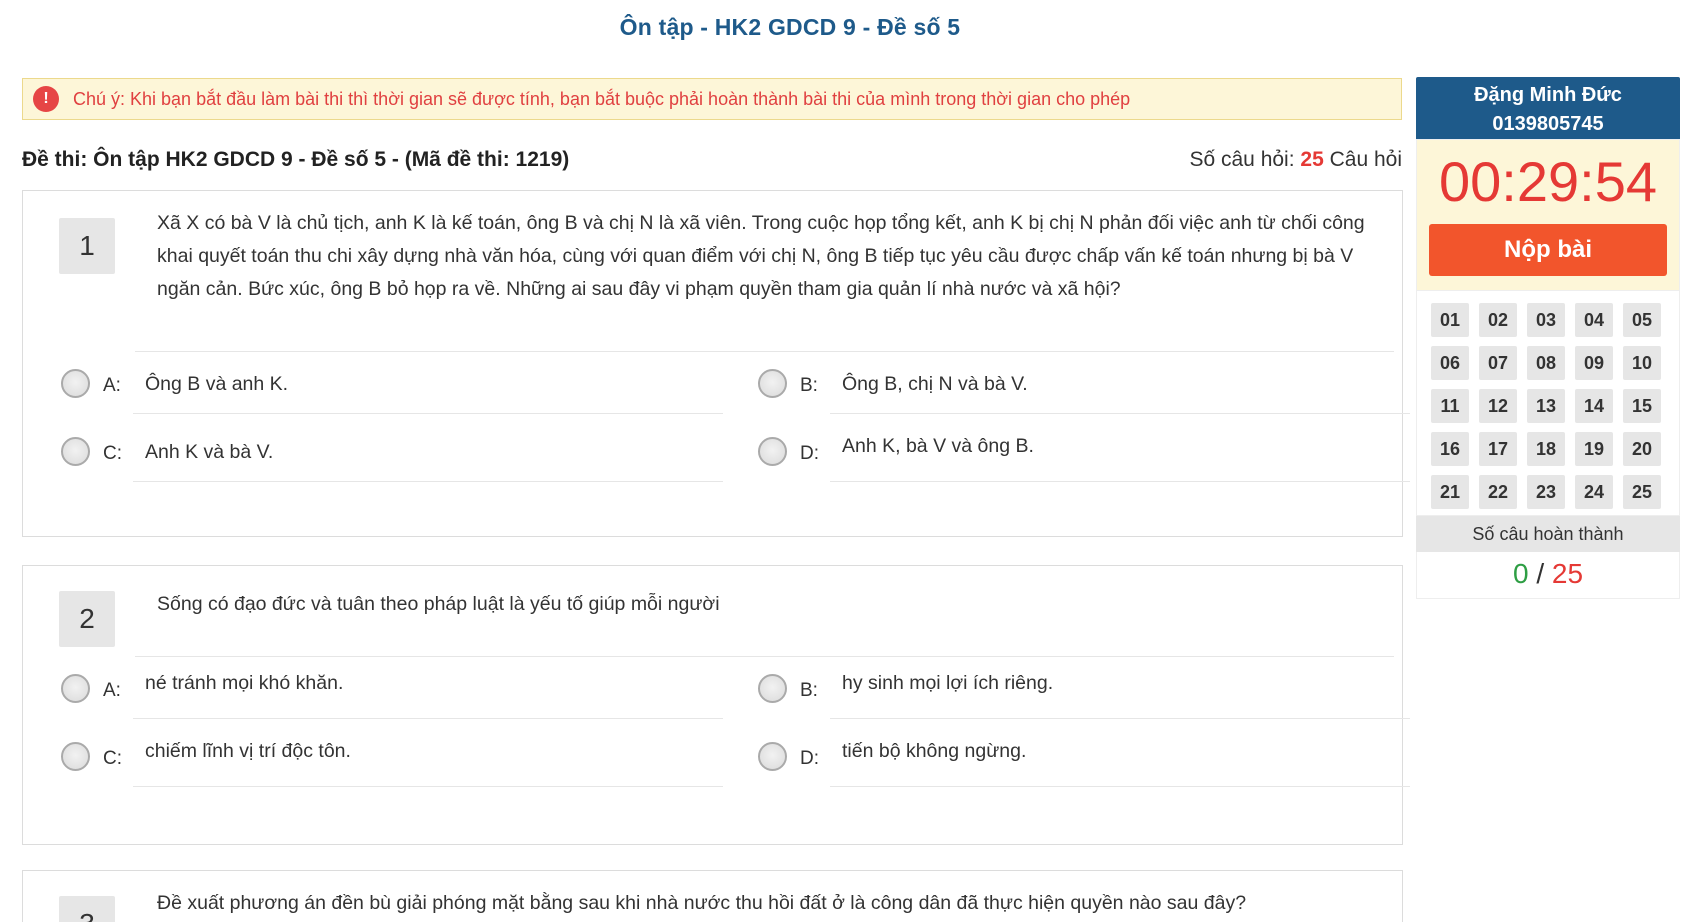 This screenshot has width=1696, height=922. I want to click on option-a: A: Ông B và anh K., so click(401, 395).